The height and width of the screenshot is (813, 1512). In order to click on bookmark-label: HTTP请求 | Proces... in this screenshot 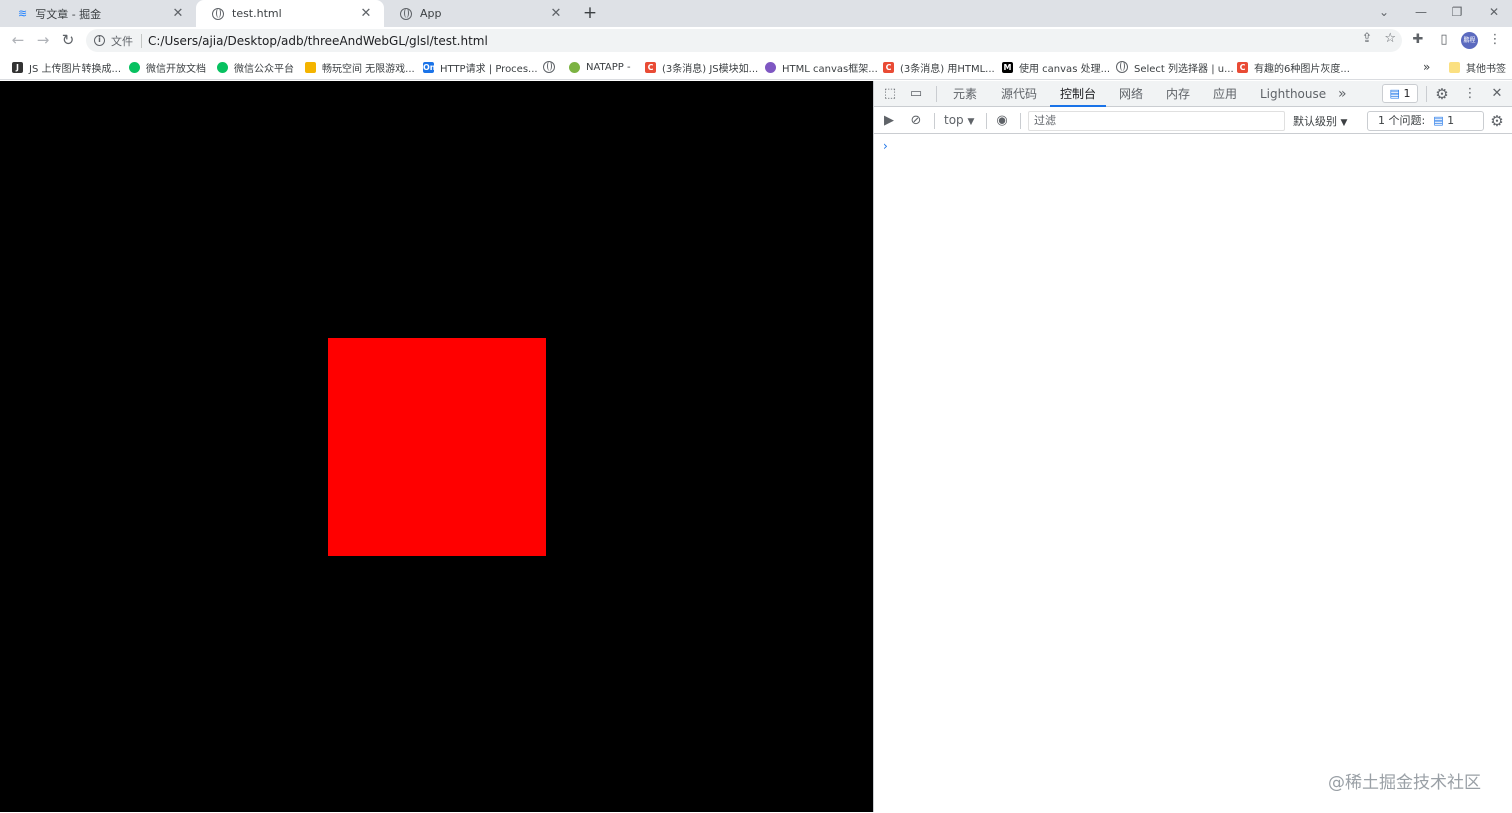, I will do `click(489, 69)`.